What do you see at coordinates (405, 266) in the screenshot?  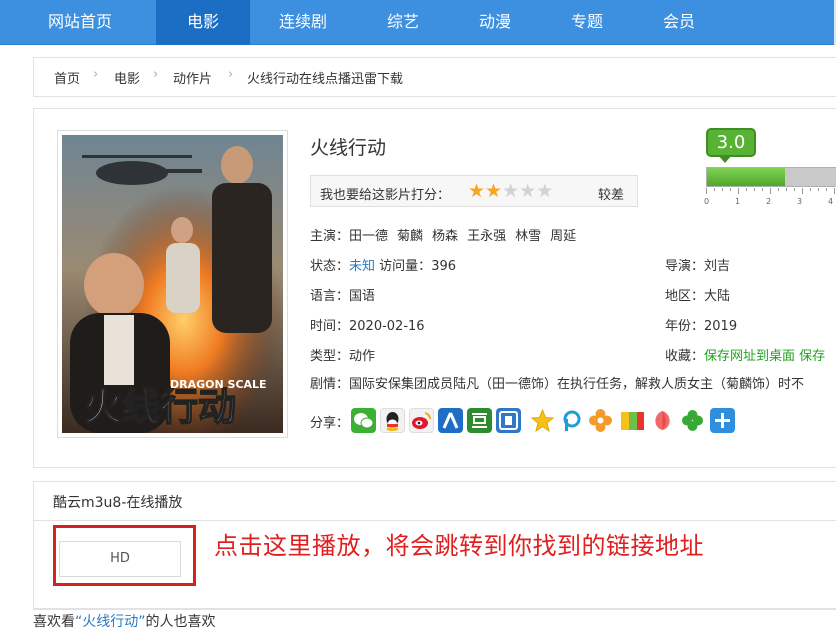 I see `views-label: 访问量：` at bounding box center [405, 266].